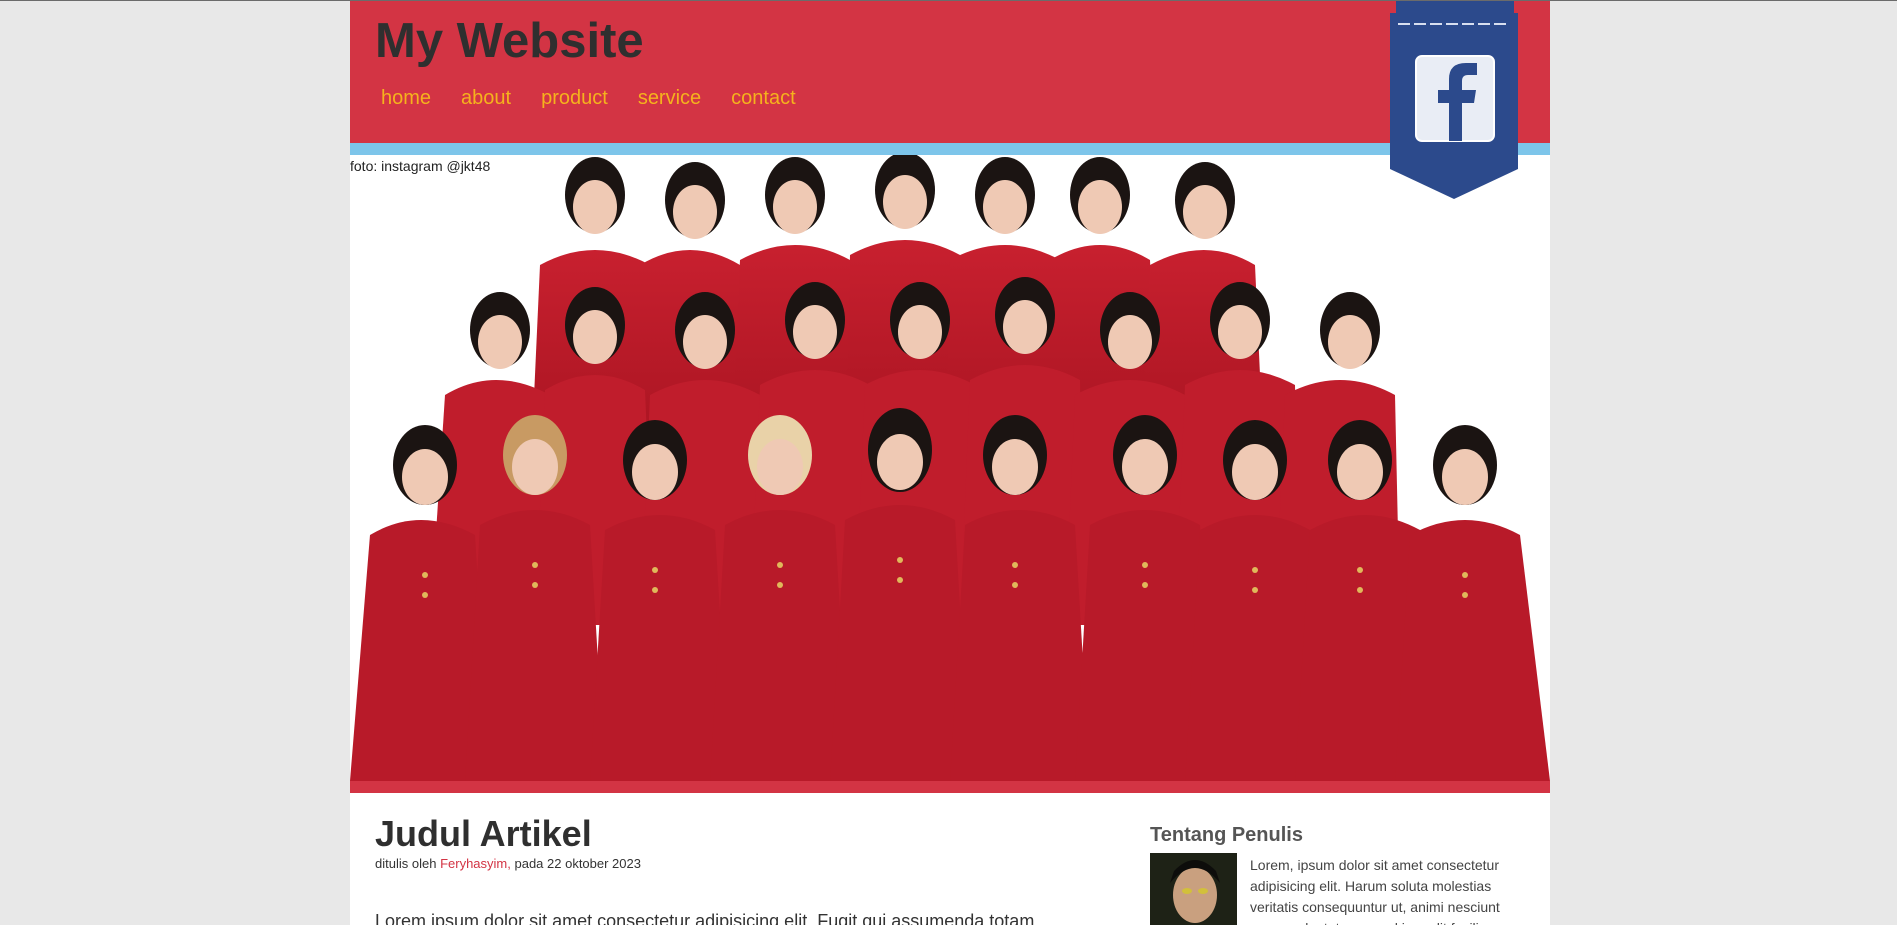 This screenshot has width=1897, height=925. What do you see at coordinates (509, 41) in the screenshot?
I see `site-title: My Website` at bounding box center [509, 41].